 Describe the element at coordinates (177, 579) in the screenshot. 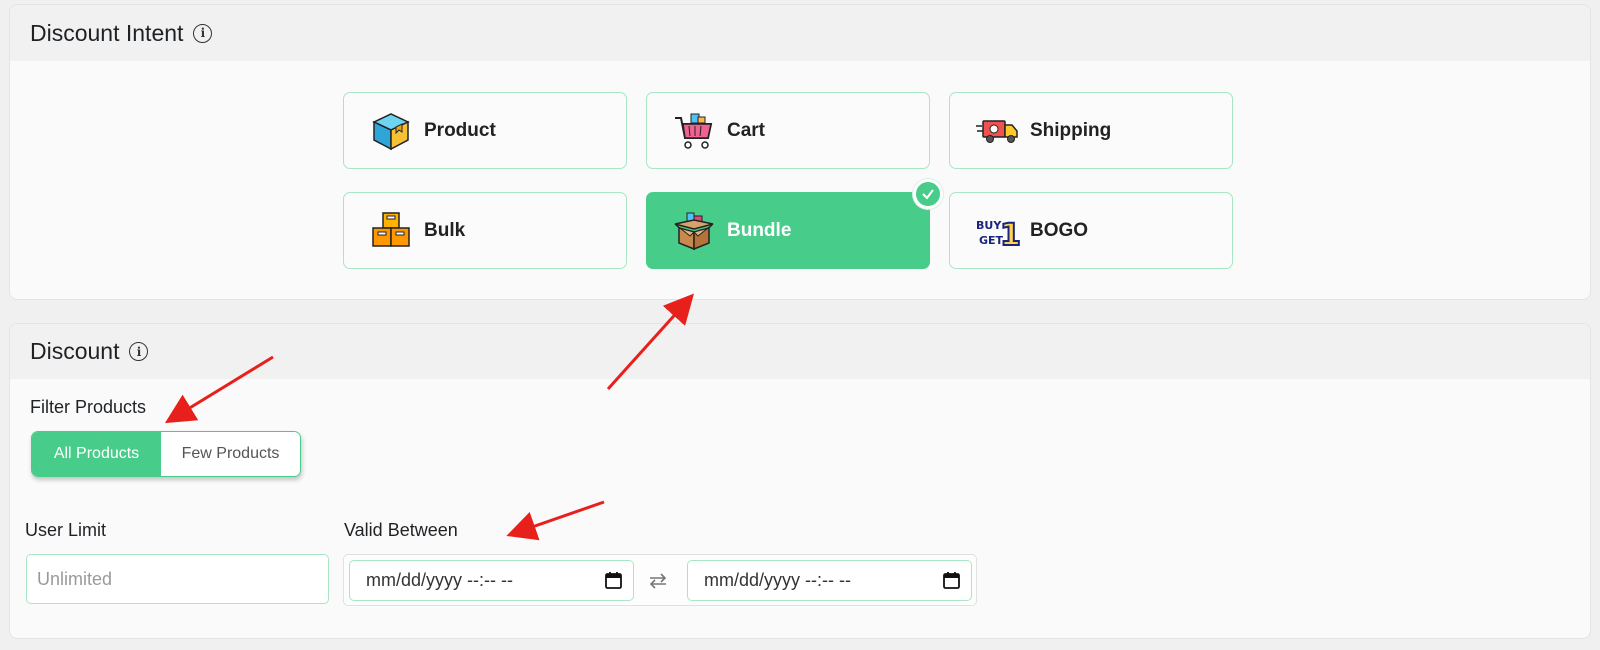

I see `user-limit-input` at that location.